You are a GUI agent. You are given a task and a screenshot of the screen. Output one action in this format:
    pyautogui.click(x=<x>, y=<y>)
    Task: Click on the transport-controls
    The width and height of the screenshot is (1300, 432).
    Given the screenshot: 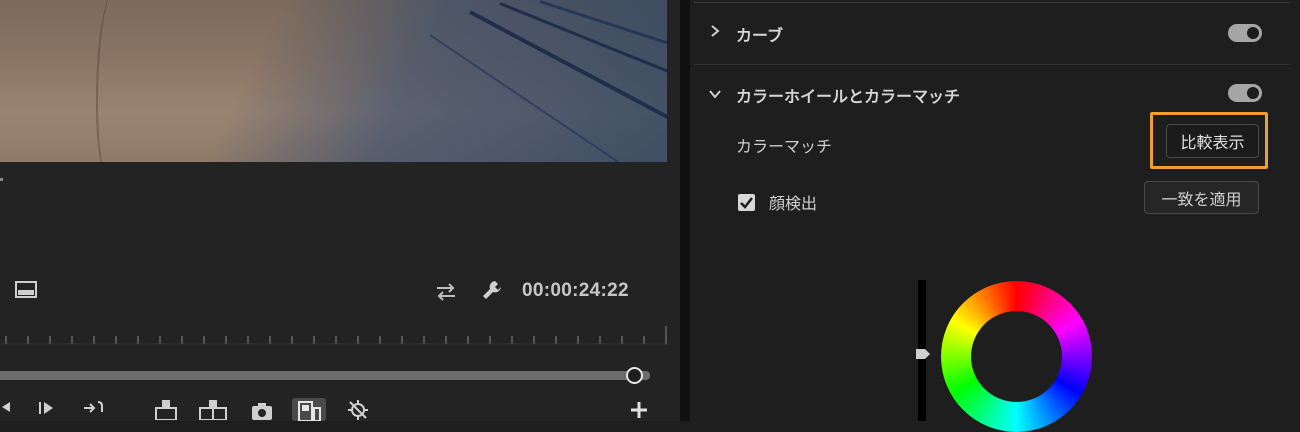 What is the action you would take?
    pyautogui.click(x=340, y=409)
    